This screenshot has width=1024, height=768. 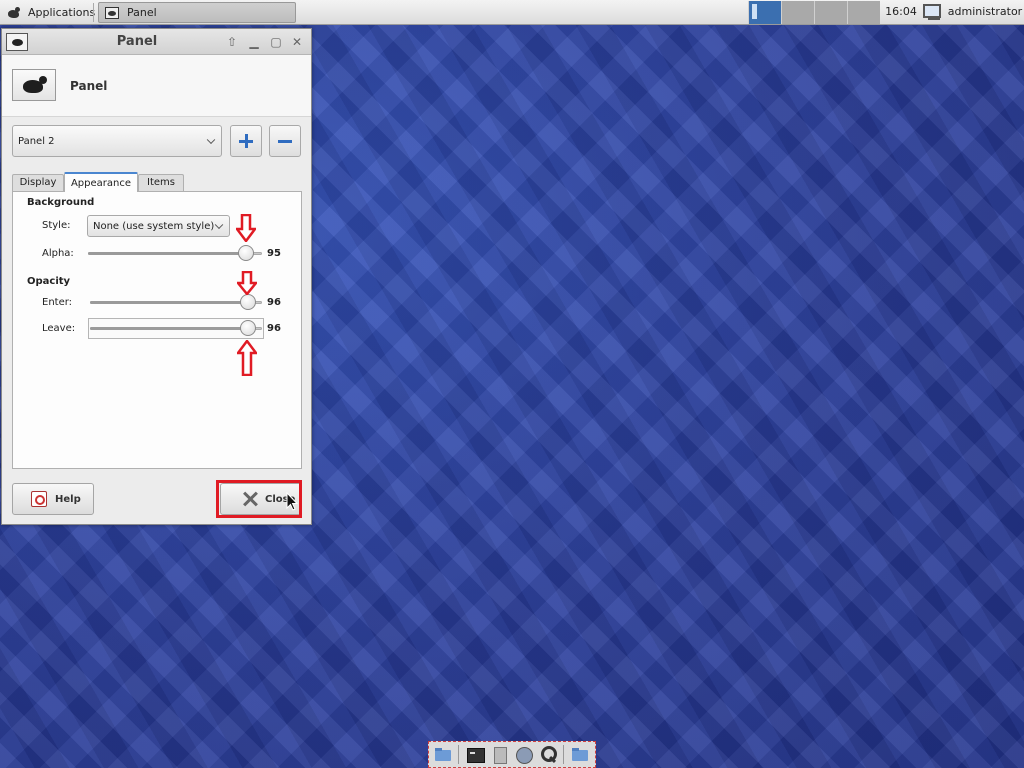 I want to click on up-arrow-annotation-icon, so click(x=247, y=358).